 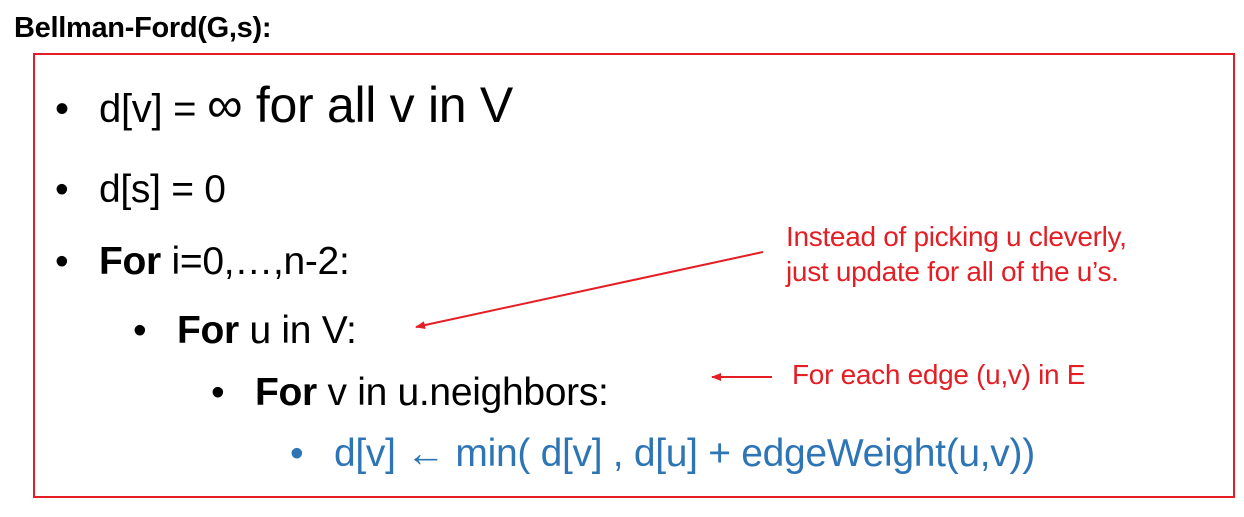 I want to click on arrow-to-vertex-loop, so click(x=589, y=290).